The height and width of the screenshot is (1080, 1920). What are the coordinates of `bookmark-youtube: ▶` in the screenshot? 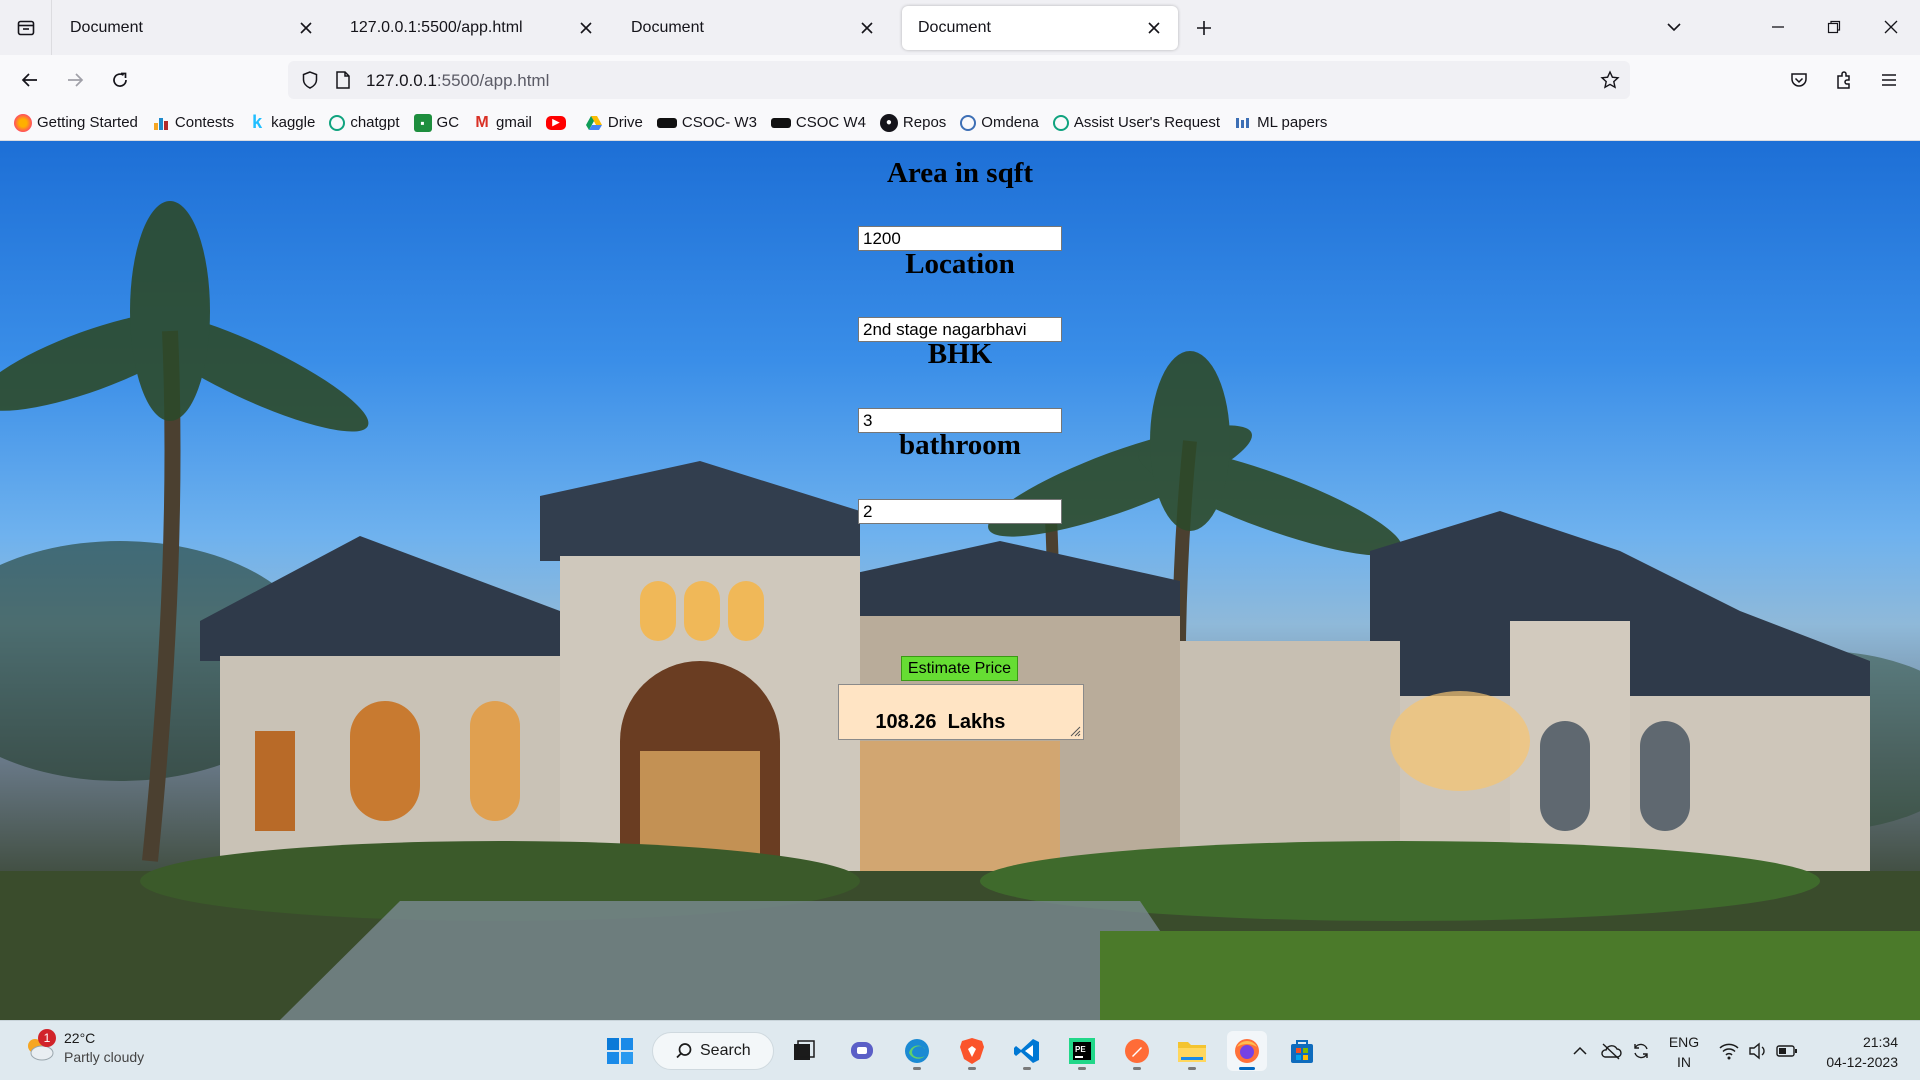 It's located at (558, 122).